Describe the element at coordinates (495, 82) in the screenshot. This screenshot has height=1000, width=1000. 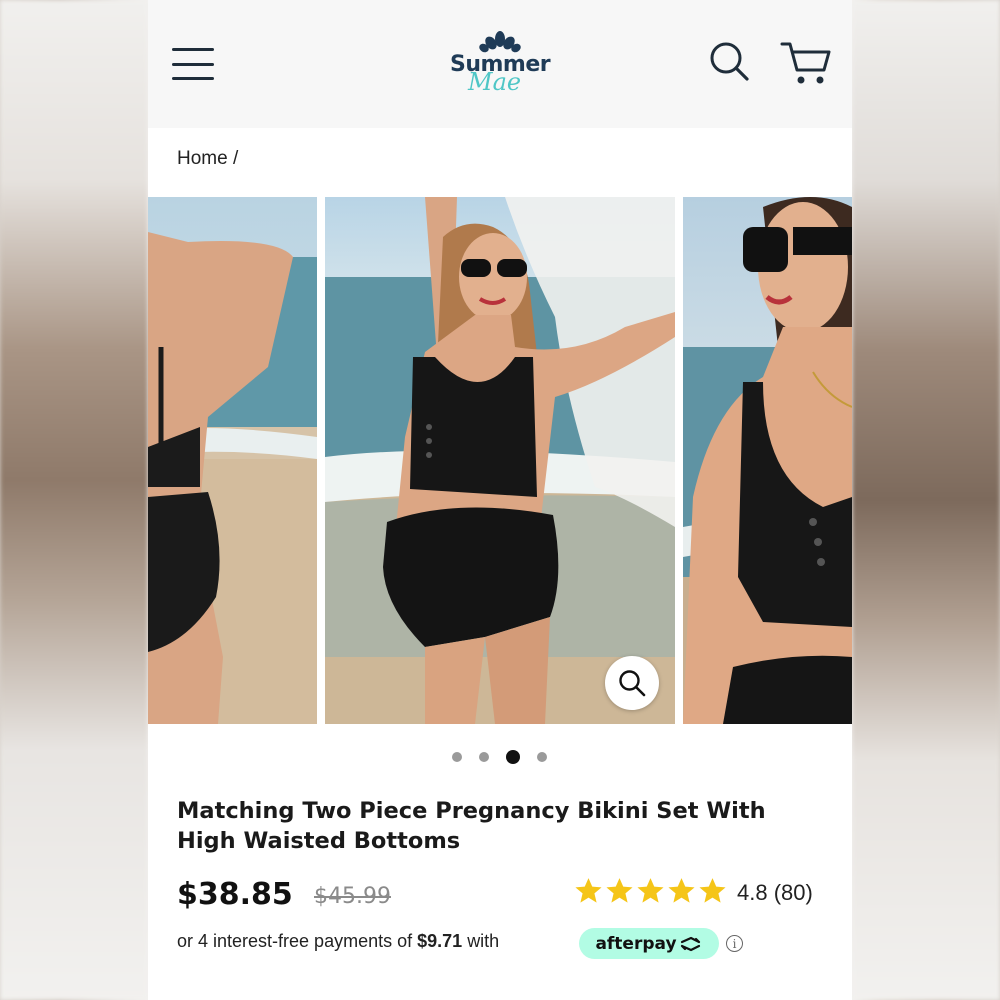
I see `logo-text-mae: Mae` at that location.